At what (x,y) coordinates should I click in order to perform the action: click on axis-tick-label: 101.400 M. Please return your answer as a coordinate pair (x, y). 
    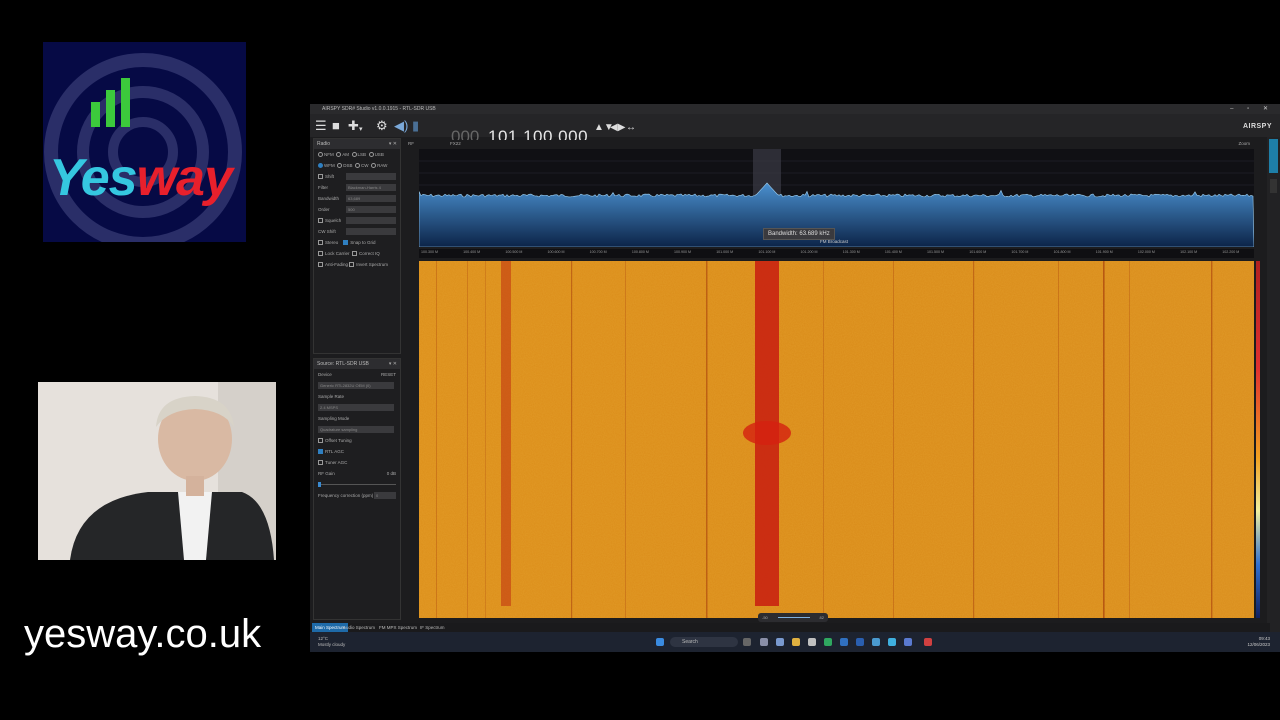
    Looking at the image, I should click on (893, 252).